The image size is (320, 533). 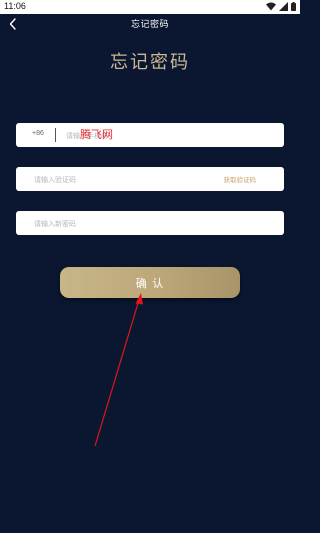 I want to click on confirm-button: 确 认, so click(x=150, y=282).